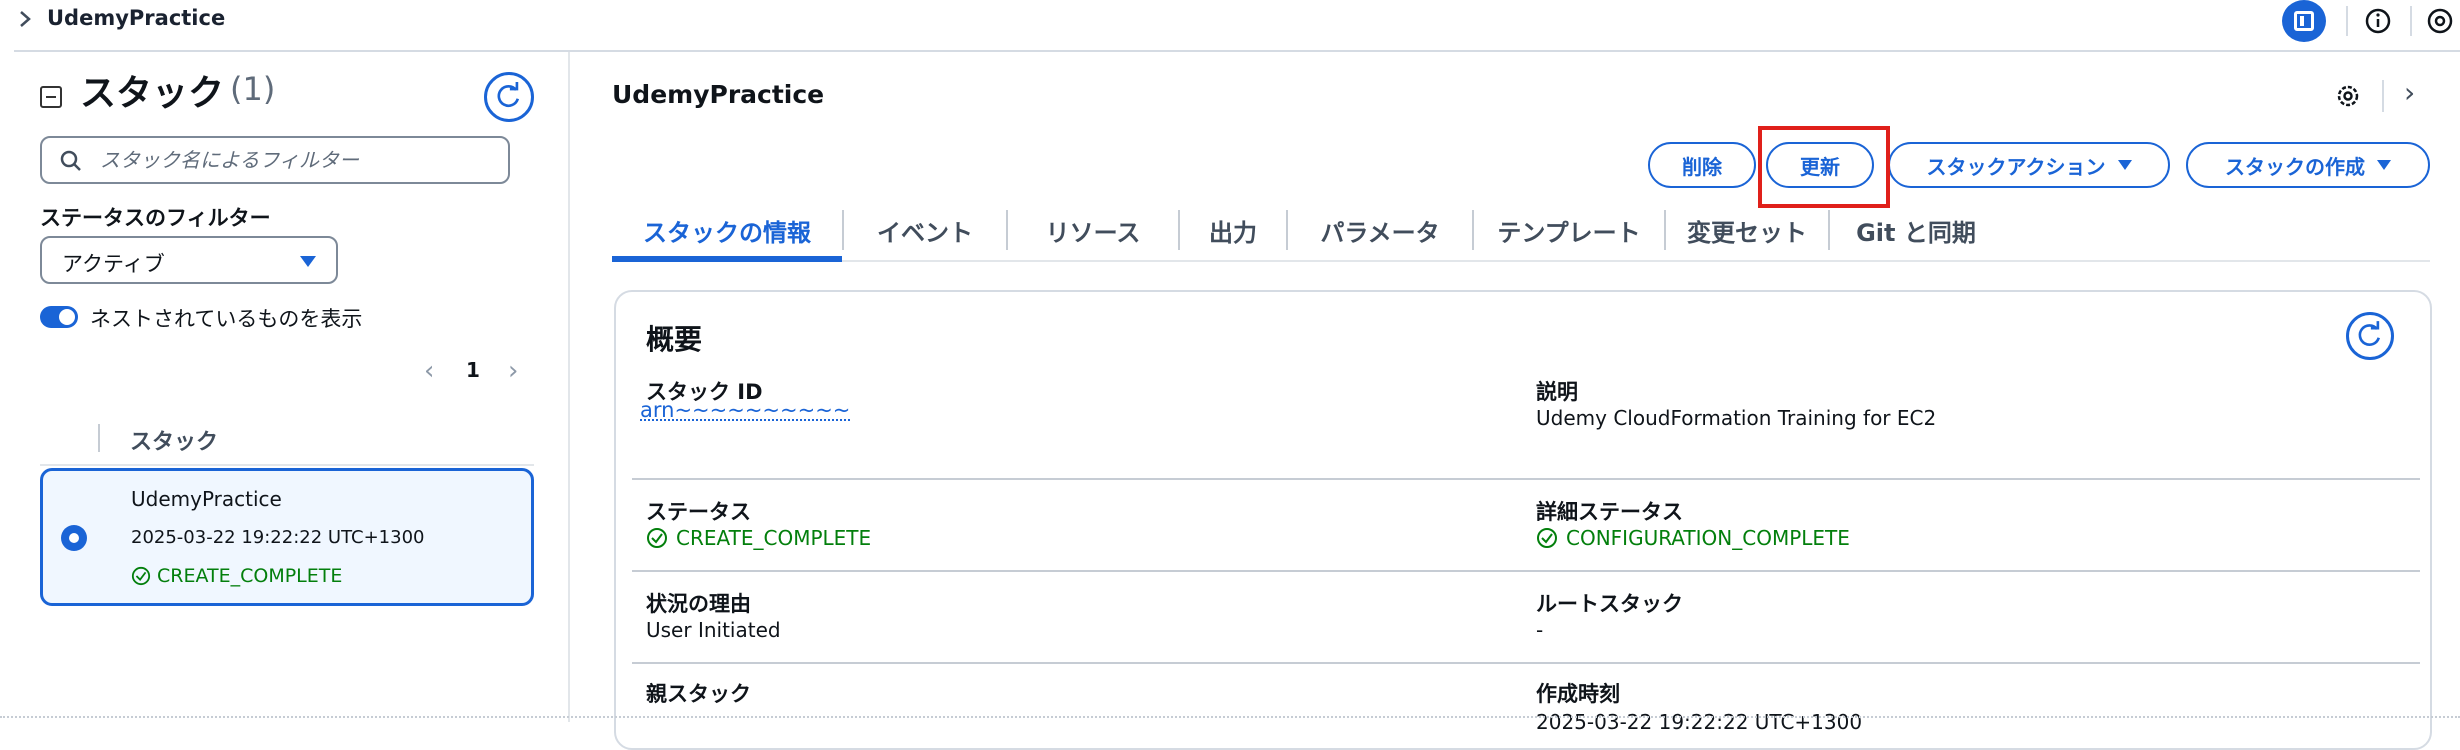 This screenshot has width=2460, height=750. I want to click on stack-actions-label: スタックアクション, so click(2016, 166).